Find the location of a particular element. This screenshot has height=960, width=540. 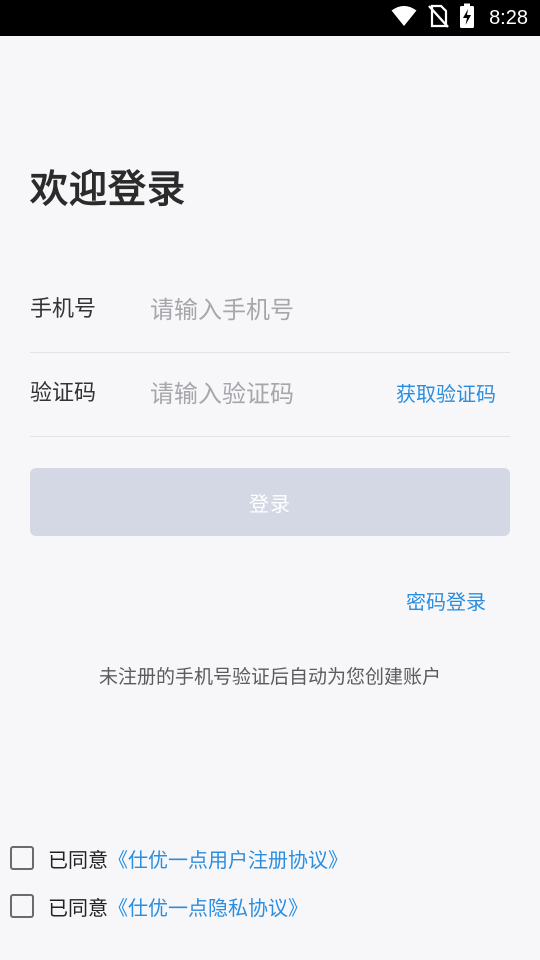

status-bar: 8:28 is located at coordinates (270, 18).